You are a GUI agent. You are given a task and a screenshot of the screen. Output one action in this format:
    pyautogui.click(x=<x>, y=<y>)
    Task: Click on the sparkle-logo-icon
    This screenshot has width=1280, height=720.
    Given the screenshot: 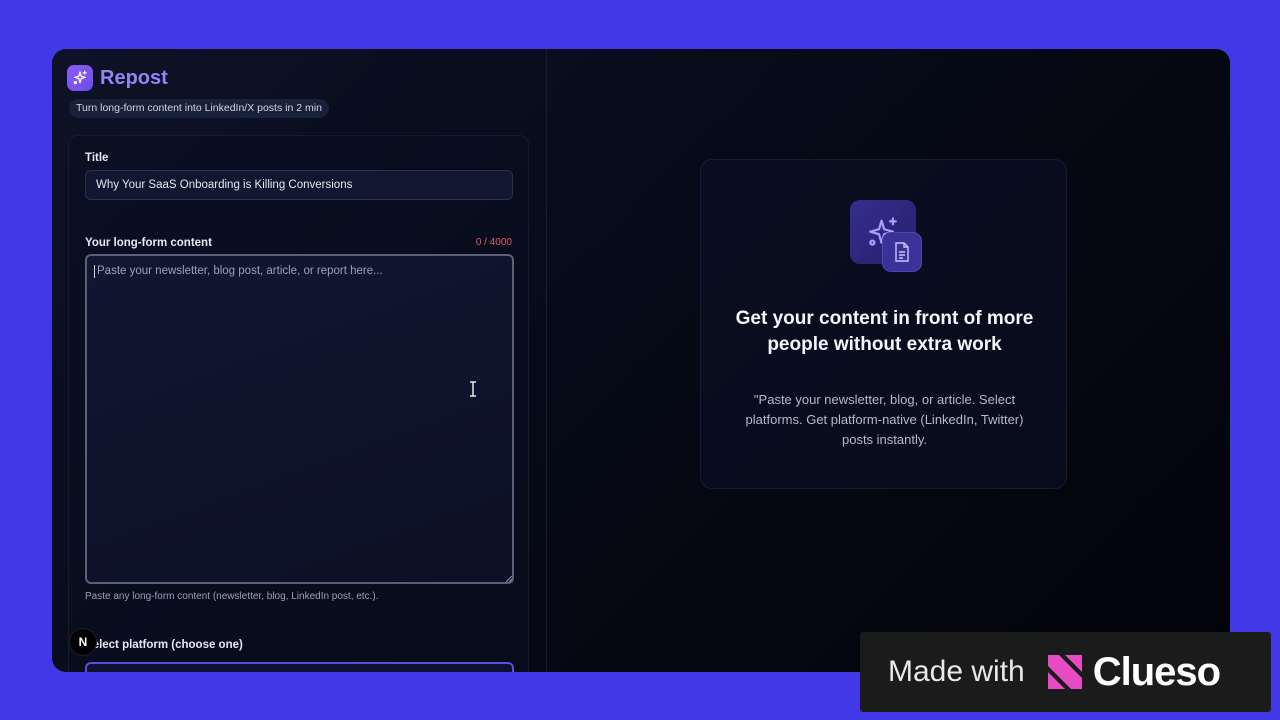 What is the action you would take?
    pyautogui.click(x=80, y=78)
    